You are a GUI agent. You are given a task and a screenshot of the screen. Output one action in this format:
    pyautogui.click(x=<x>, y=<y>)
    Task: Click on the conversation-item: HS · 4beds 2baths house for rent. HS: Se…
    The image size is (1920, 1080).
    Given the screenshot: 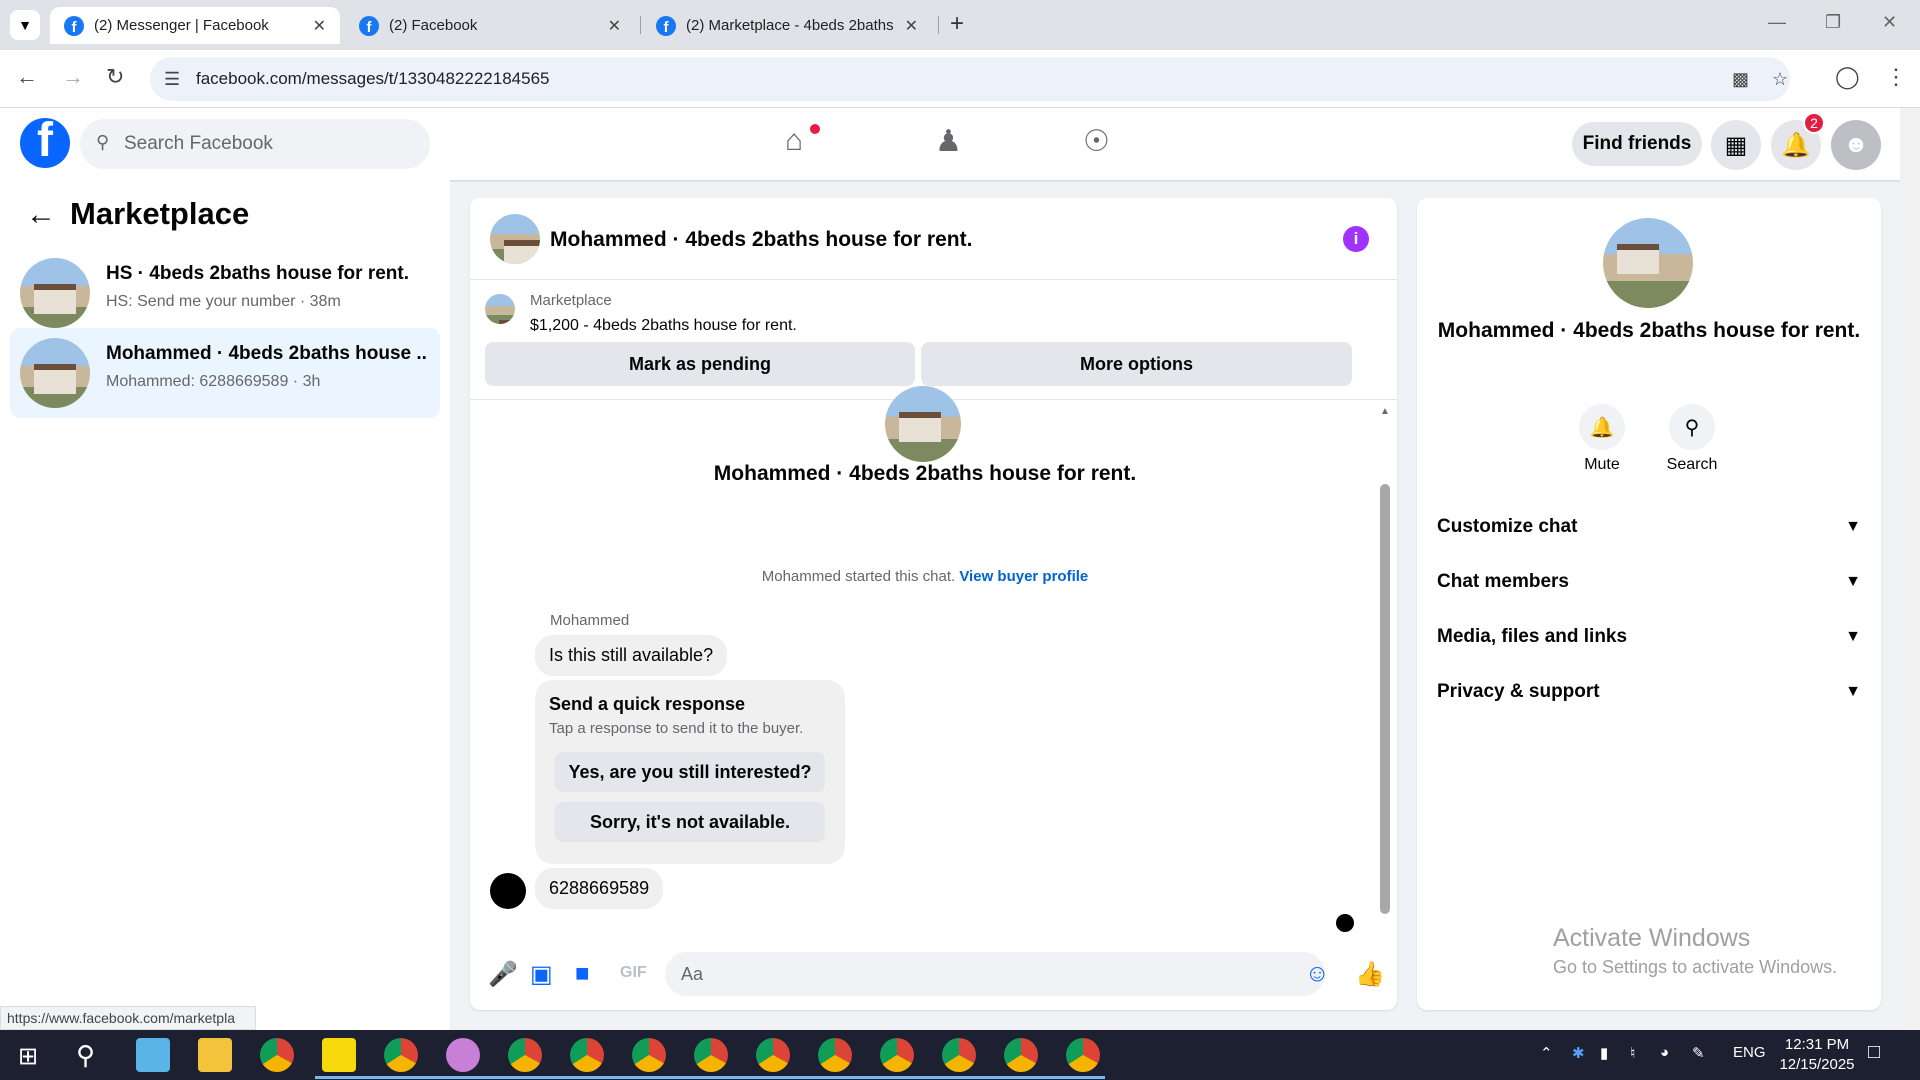 What is the action you would take?
    pyautogui.click(x=225, y=293)
    